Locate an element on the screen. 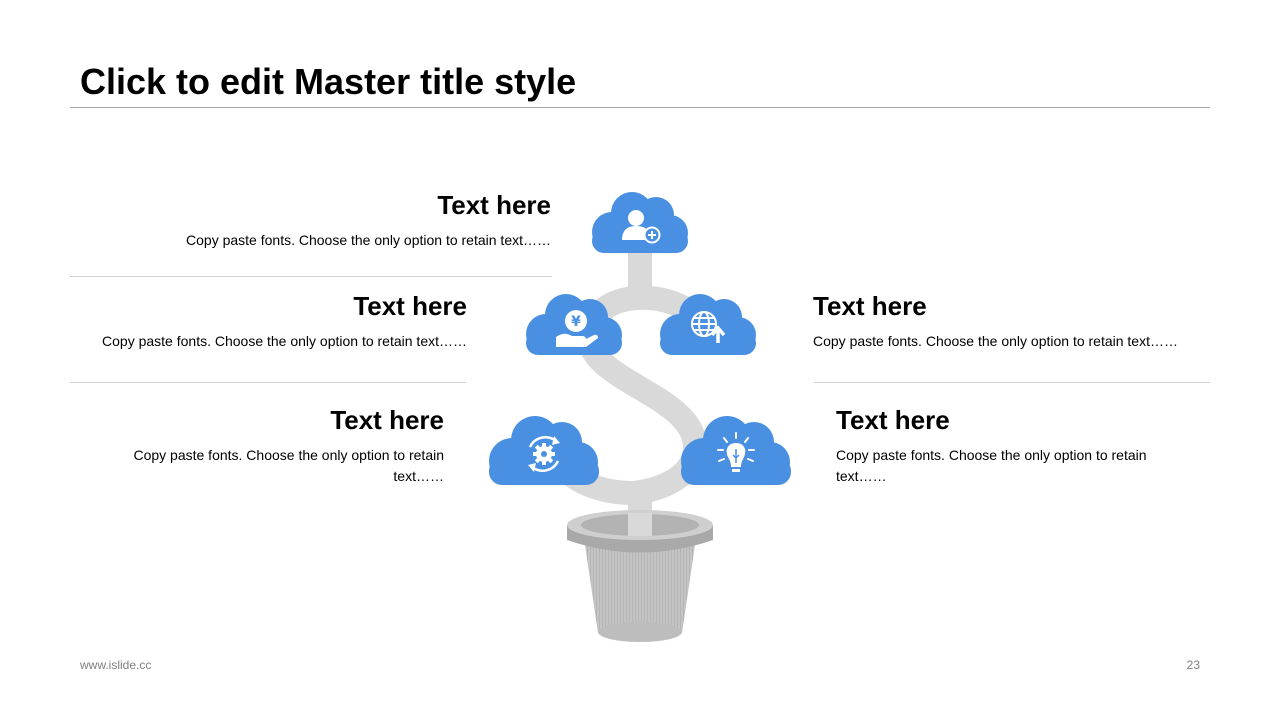 Image resolution: width=1280 pixels, height=720 pixels. plant-pot is located at coordinates (640, 576).